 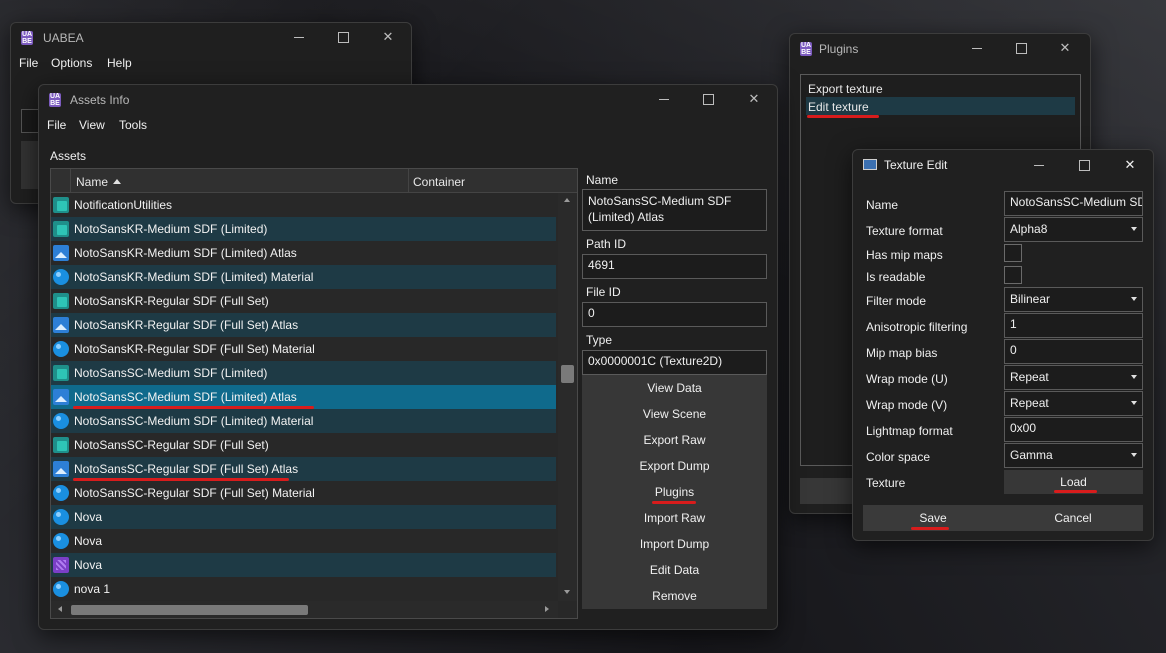 What do you see at coordinates (1031, 455) in the screenshot?
I see `color-space-value: Gamma` at bounding box center [1031, 455].